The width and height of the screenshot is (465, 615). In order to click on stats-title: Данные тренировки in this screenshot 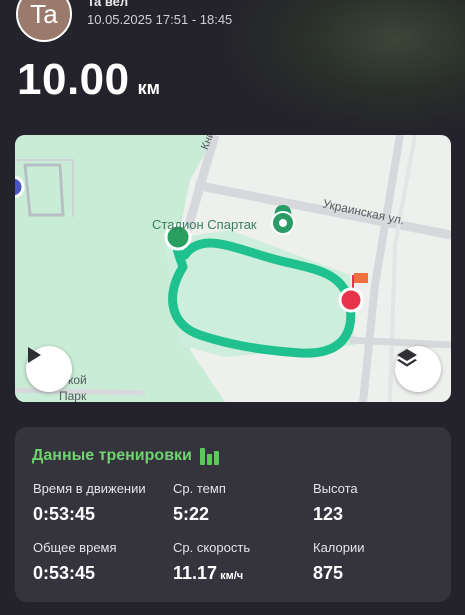, I will do `click(125, 456)`.